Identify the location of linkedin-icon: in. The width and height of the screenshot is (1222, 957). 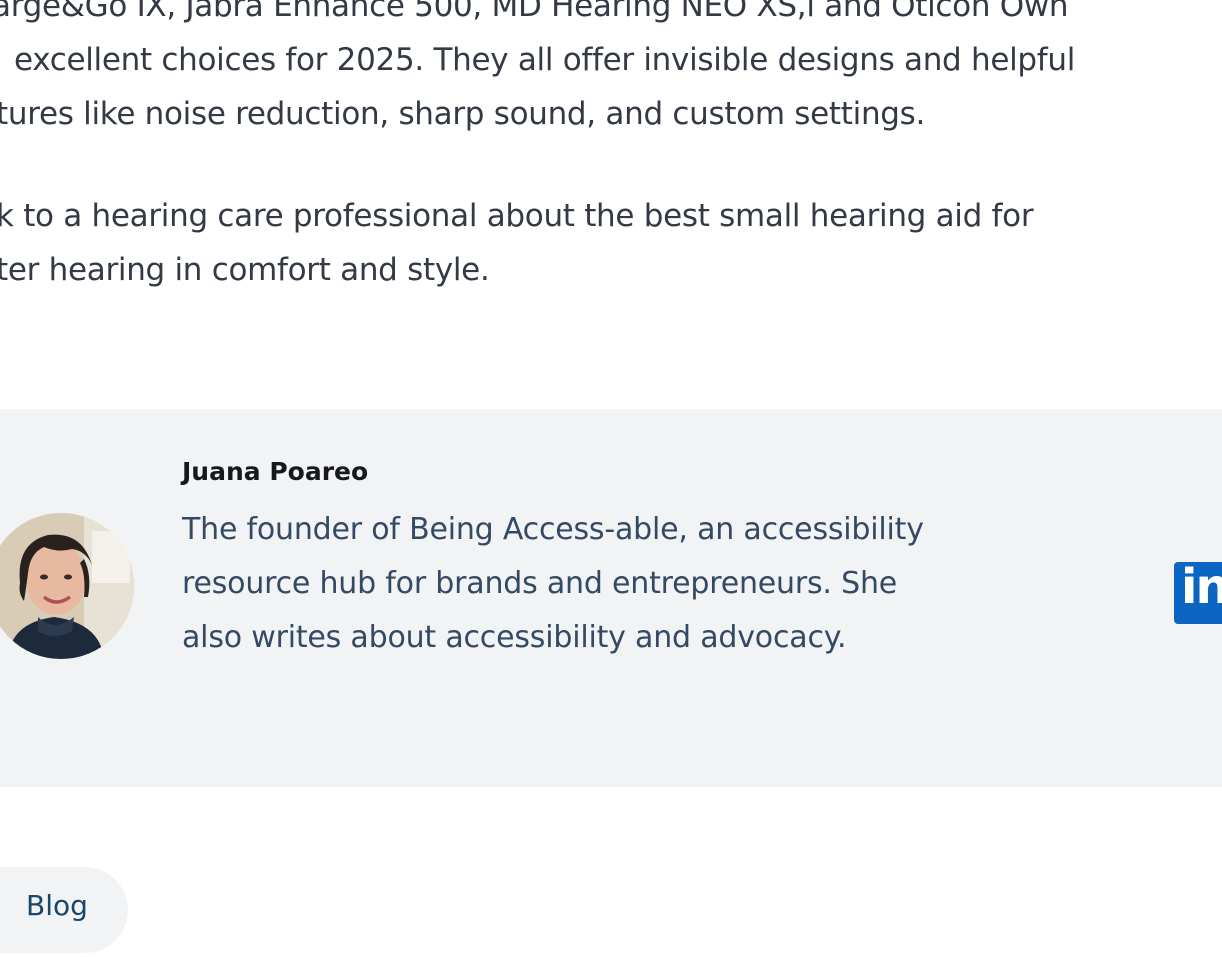
(1198, 593).